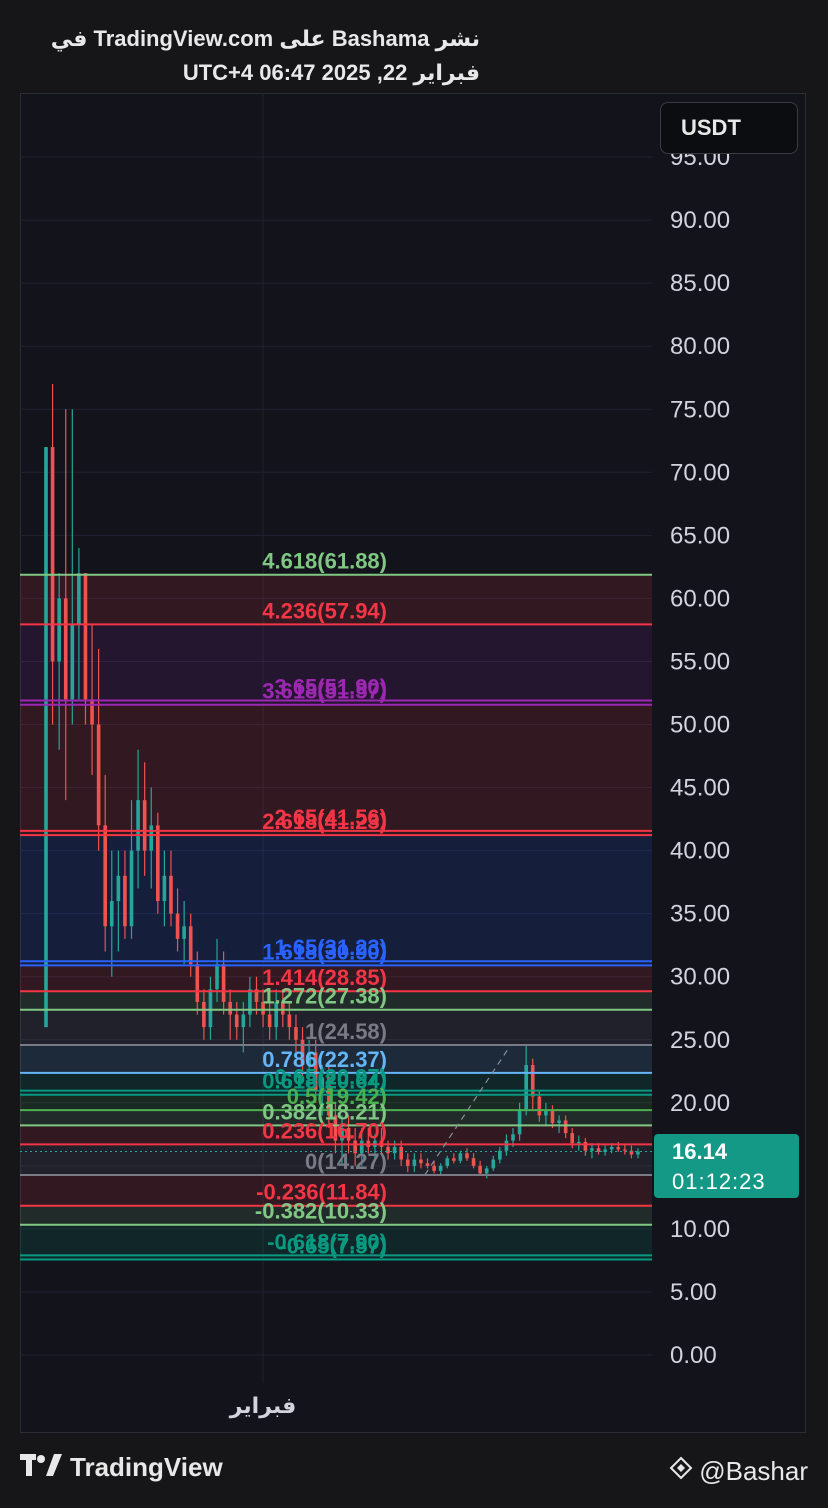 This screenshot has height=1508, width=828. Describe the element at coordinates (700, 346) in the screenshot. I see `y-tick-label: 80.00` at that location.